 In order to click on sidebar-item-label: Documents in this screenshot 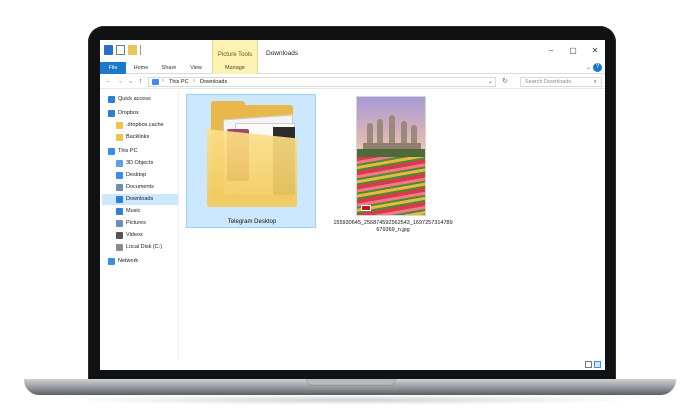, I will do `click(140, 187)`.